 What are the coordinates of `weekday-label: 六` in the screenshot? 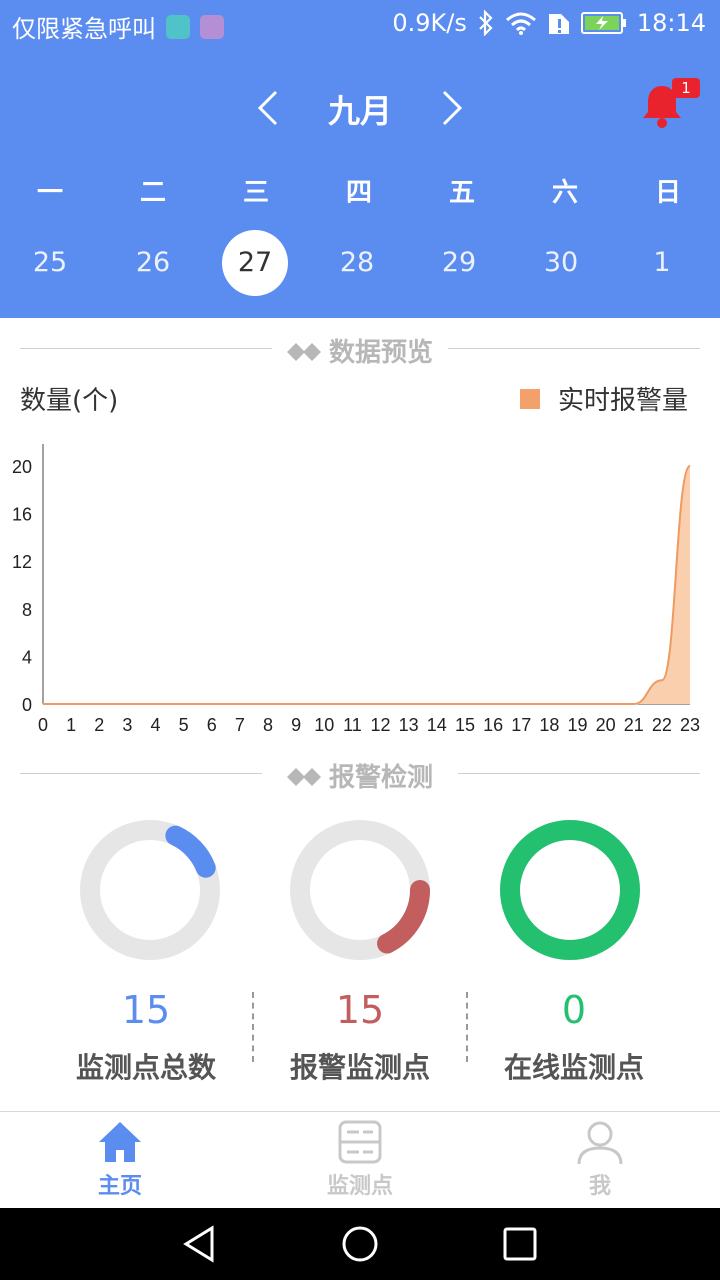 It's located at (564, 193).